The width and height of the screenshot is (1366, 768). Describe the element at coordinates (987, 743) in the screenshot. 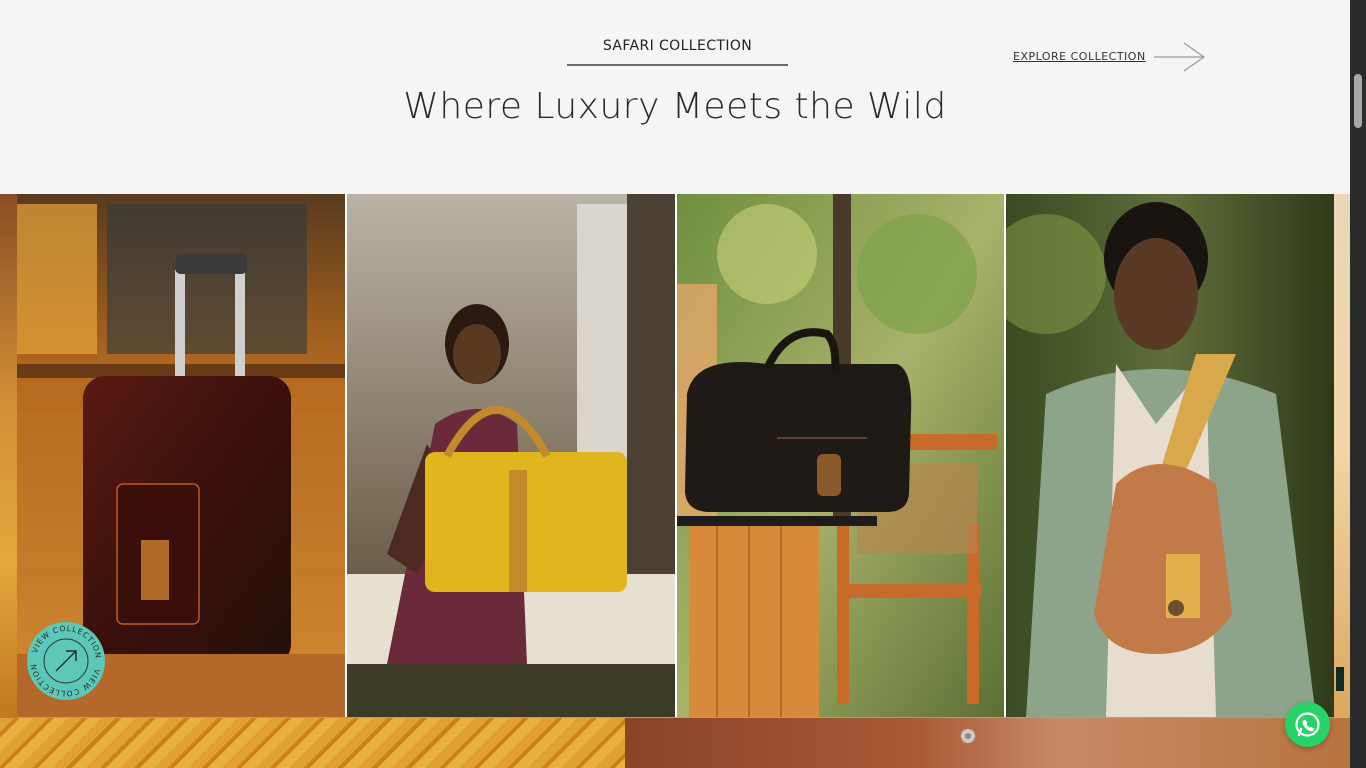

I see `preview-tile-leather` at that location.